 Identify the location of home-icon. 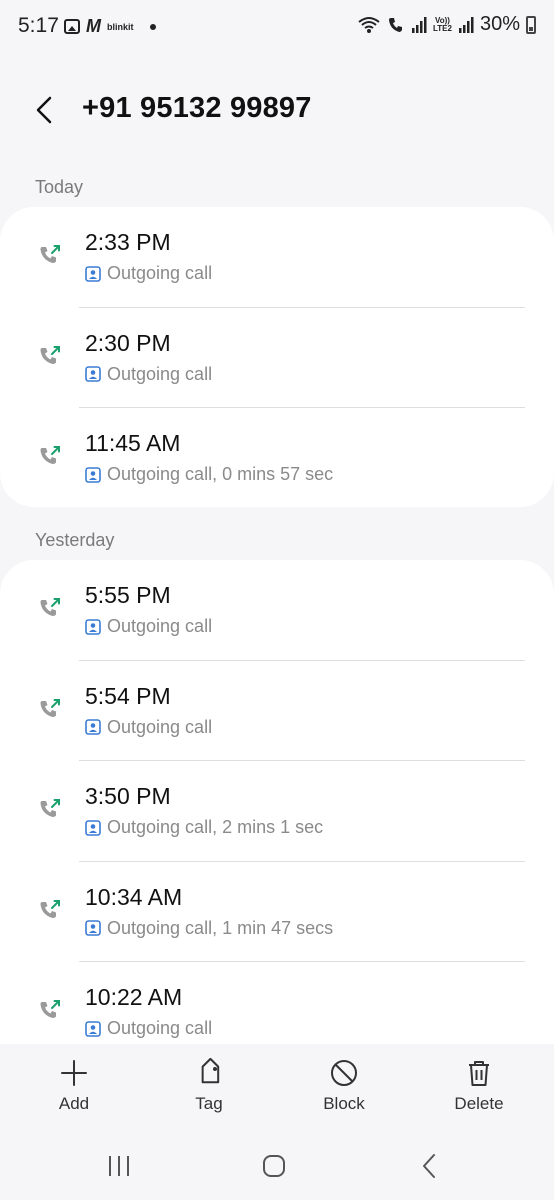
(274, 1166).